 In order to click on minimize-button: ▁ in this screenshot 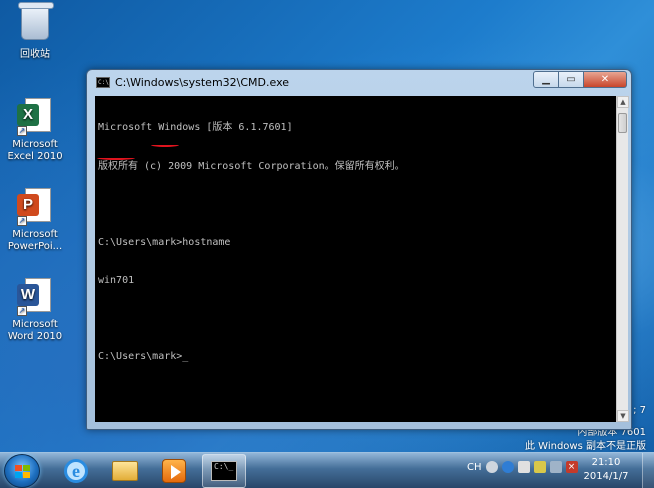, I will do `click(546, 79)`.